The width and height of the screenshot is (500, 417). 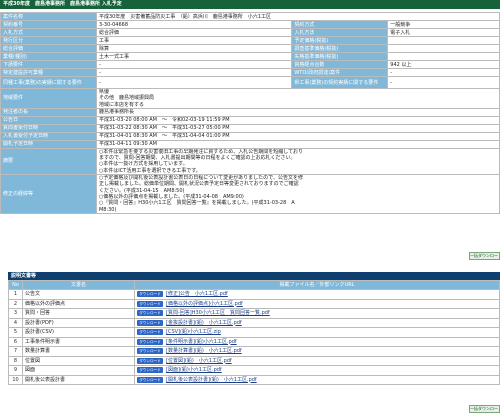 I want to click on doc-row: 6 工事条件明示書 ダウンロード [条件明示書](鉛)小六1工区.pdf, so click(x=254, y=341).